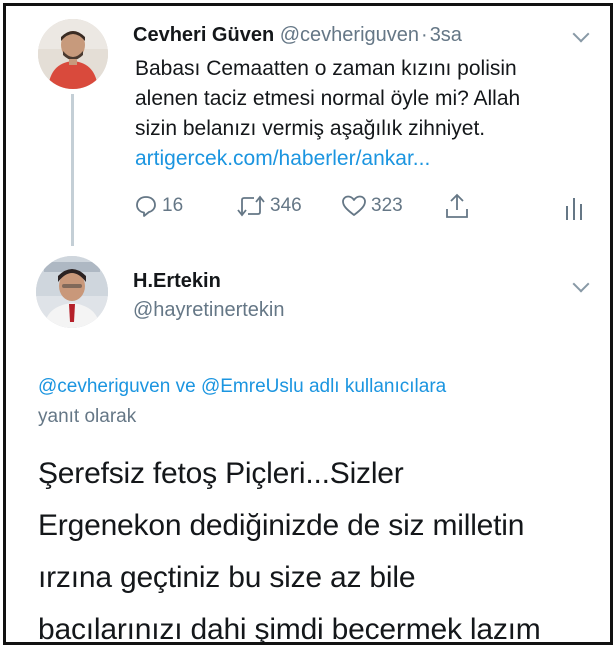  Describe the element at coordinates (87, 416) in the screenshot. I see `replying-label: yanıt olarak` at that location.